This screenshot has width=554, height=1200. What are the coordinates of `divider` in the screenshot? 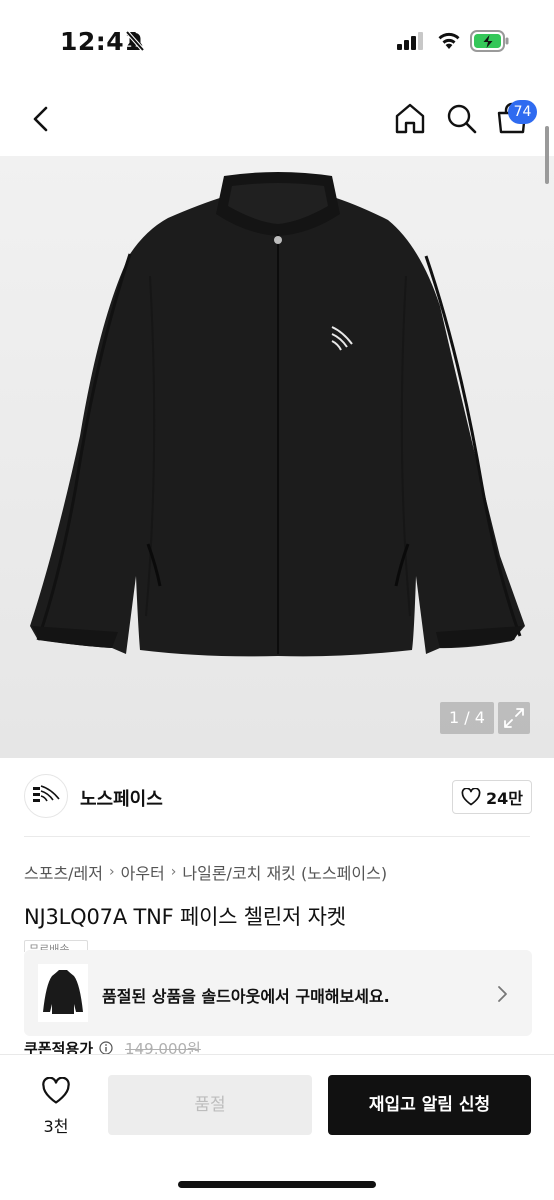 It's located at (277, 836).